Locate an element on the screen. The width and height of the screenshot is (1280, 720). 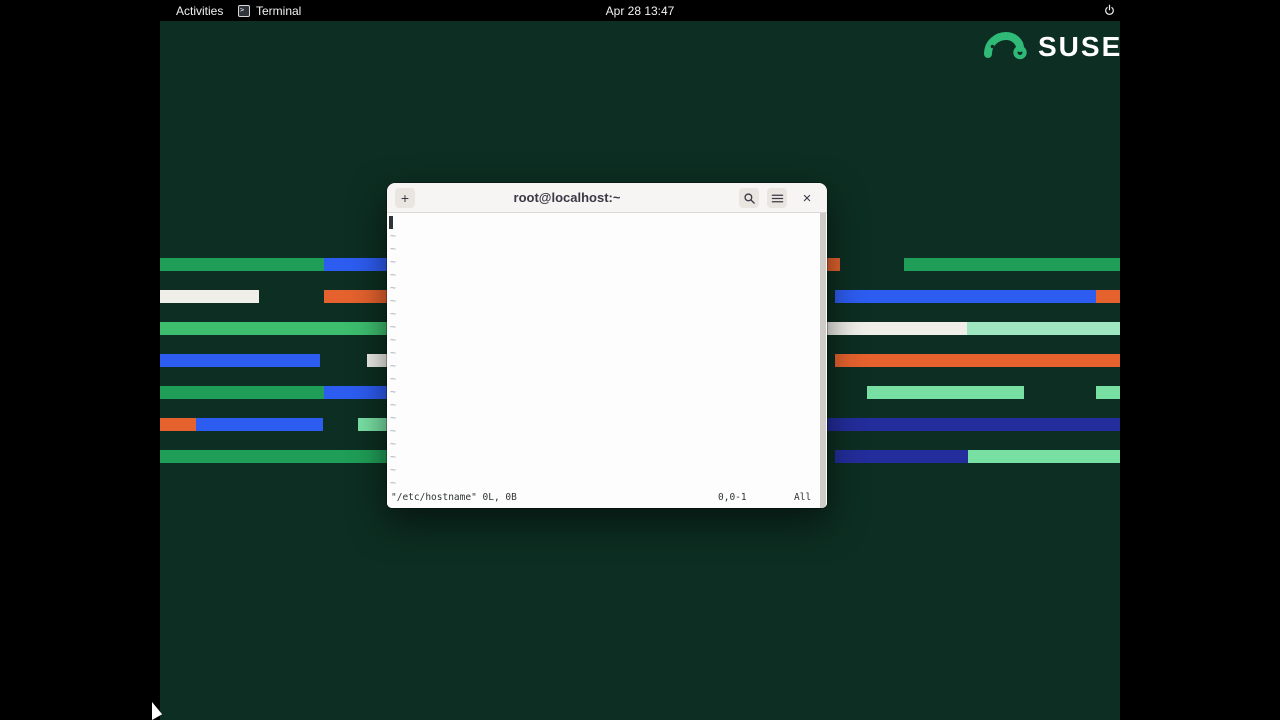
terminal-titlebar: + root@localhost:~ × is located at coordinates (607, 198).